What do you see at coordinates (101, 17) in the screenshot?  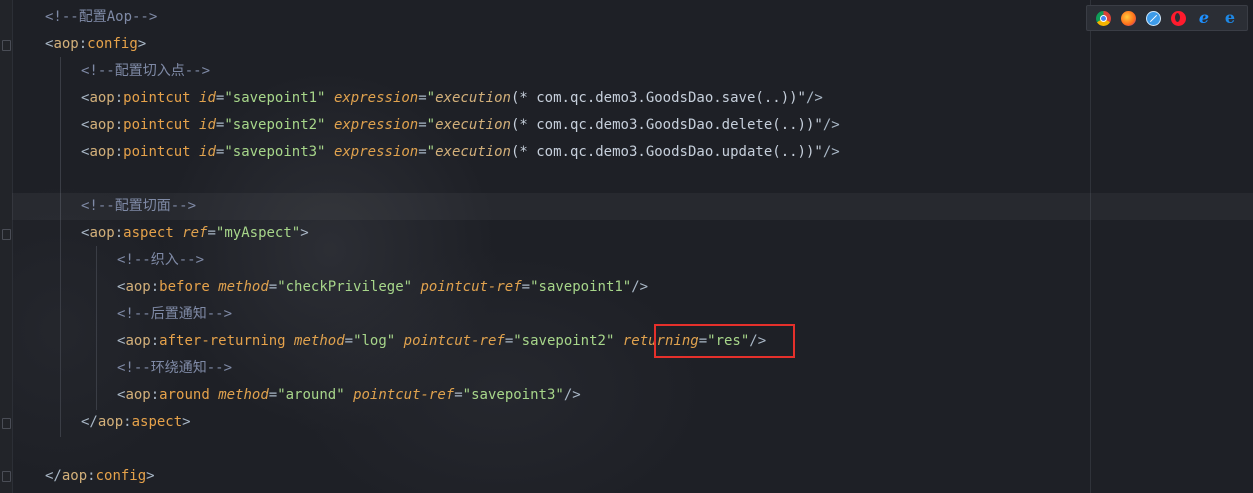 I see `comment: <!--配置Aop-->` at bounding box center [101, 17].